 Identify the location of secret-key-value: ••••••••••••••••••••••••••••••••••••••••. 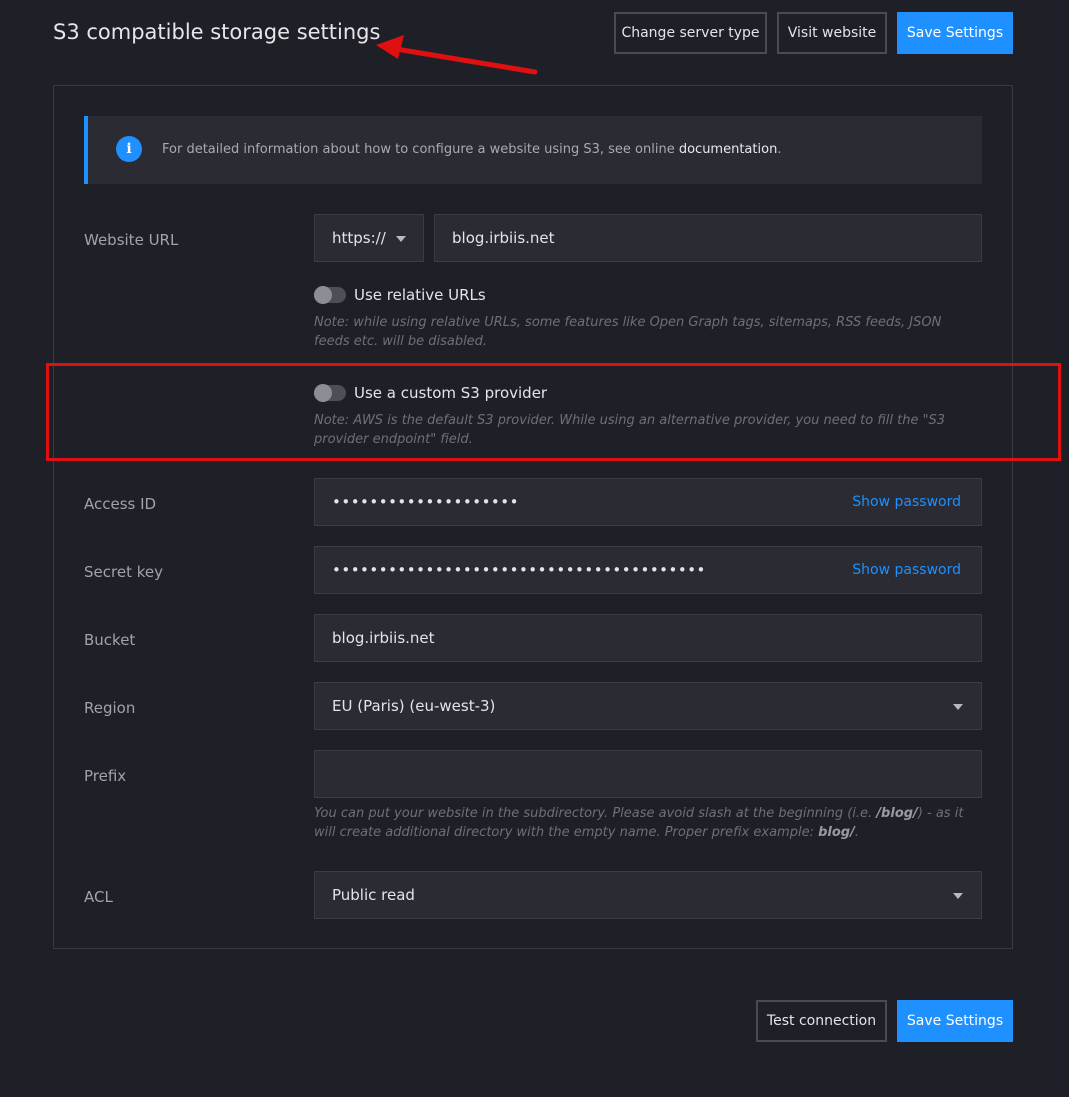
(519, 570).